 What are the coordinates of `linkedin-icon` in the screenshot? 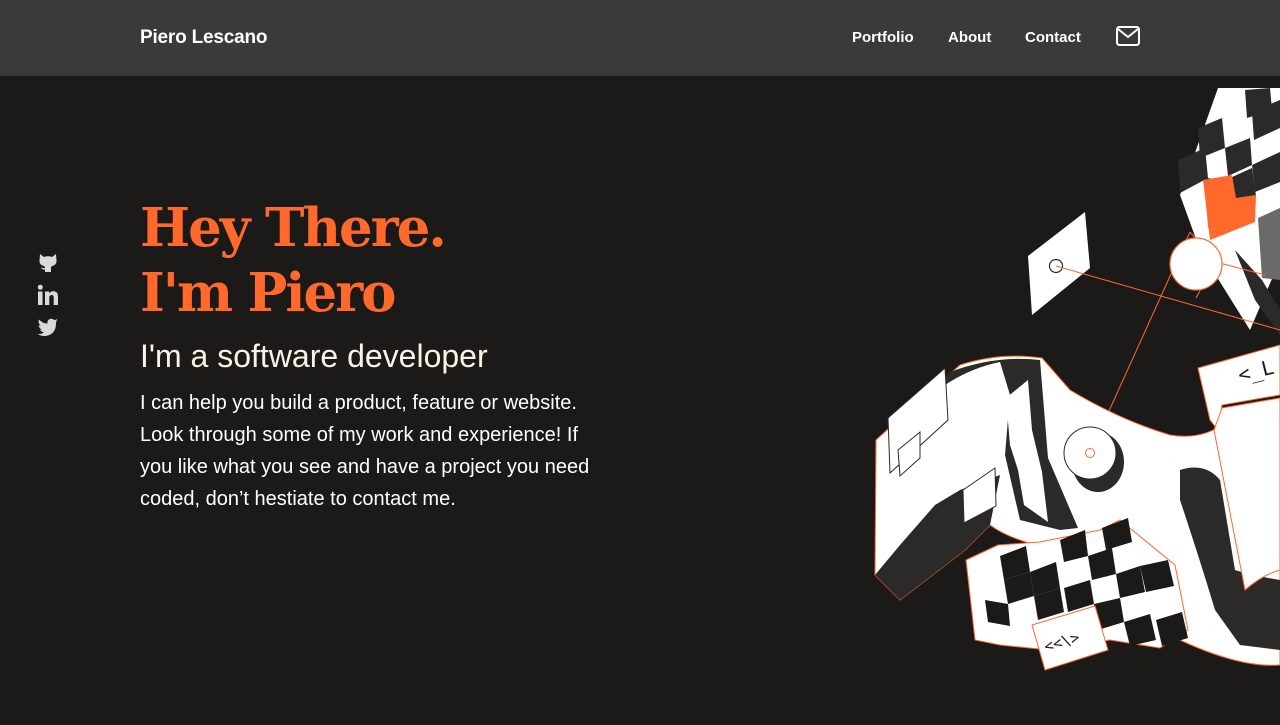 It's located at (47, 294).